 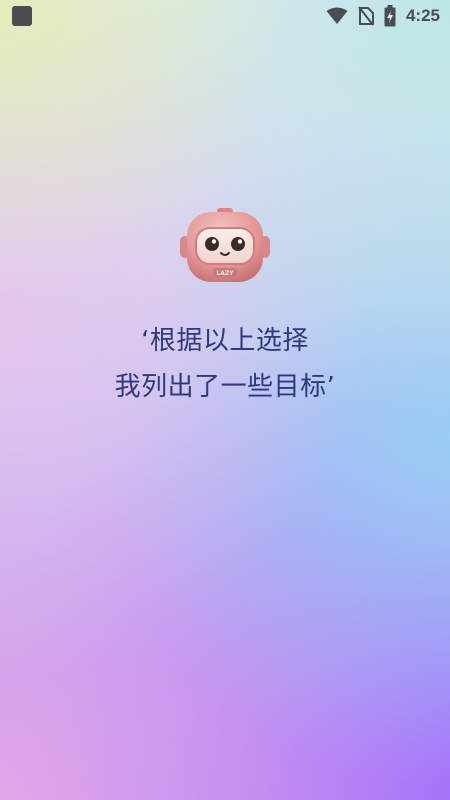 What do you see at coordinates (225, 273) in the screenshot?
I see `mascot-badge: LAZY` at bounding box center [225, 273].